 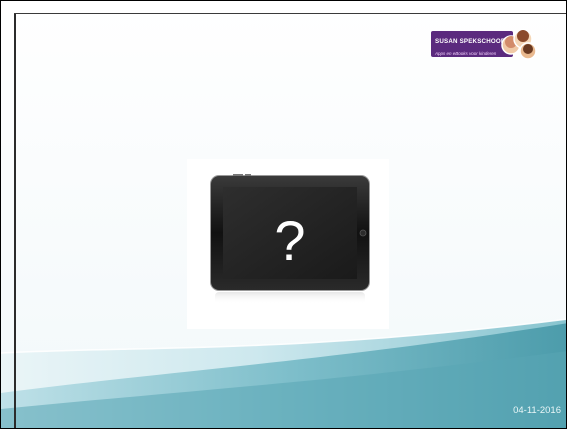 What do you see at coordinates (15, 220) in the screenshot?
I see `left-border-rule` at bounding box center [15, 220].